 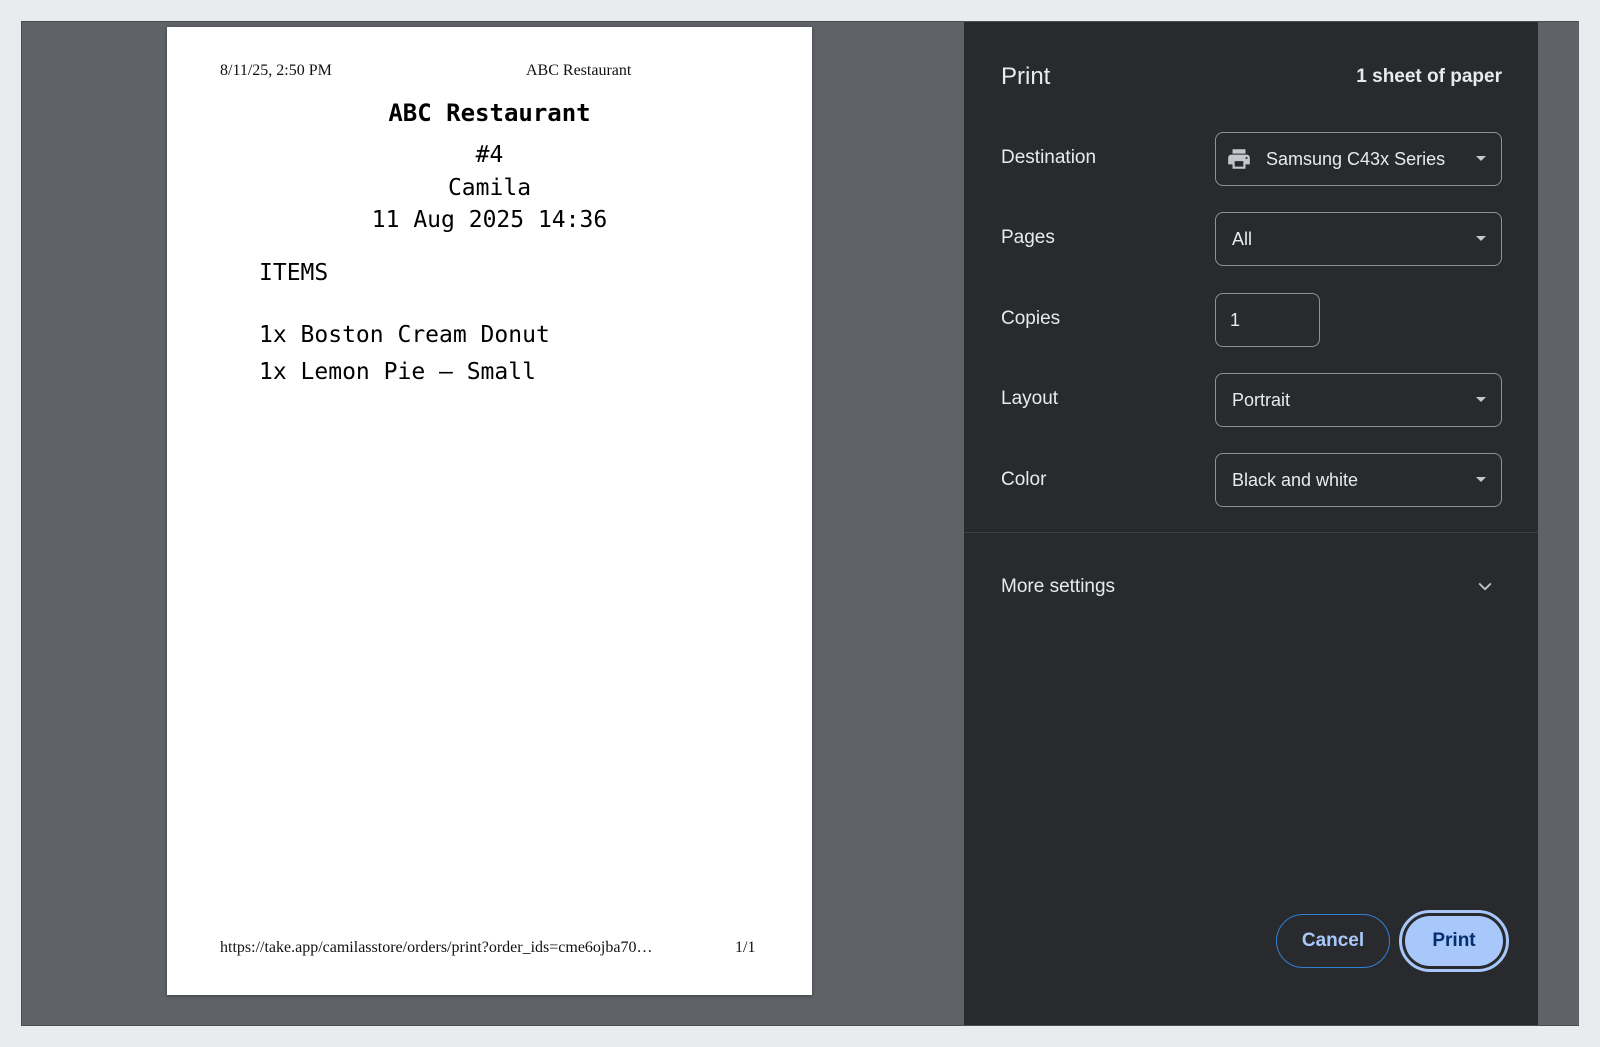 I want to click on list-item: 1x Lemon Pie – Small, so click(x=397, y=372).